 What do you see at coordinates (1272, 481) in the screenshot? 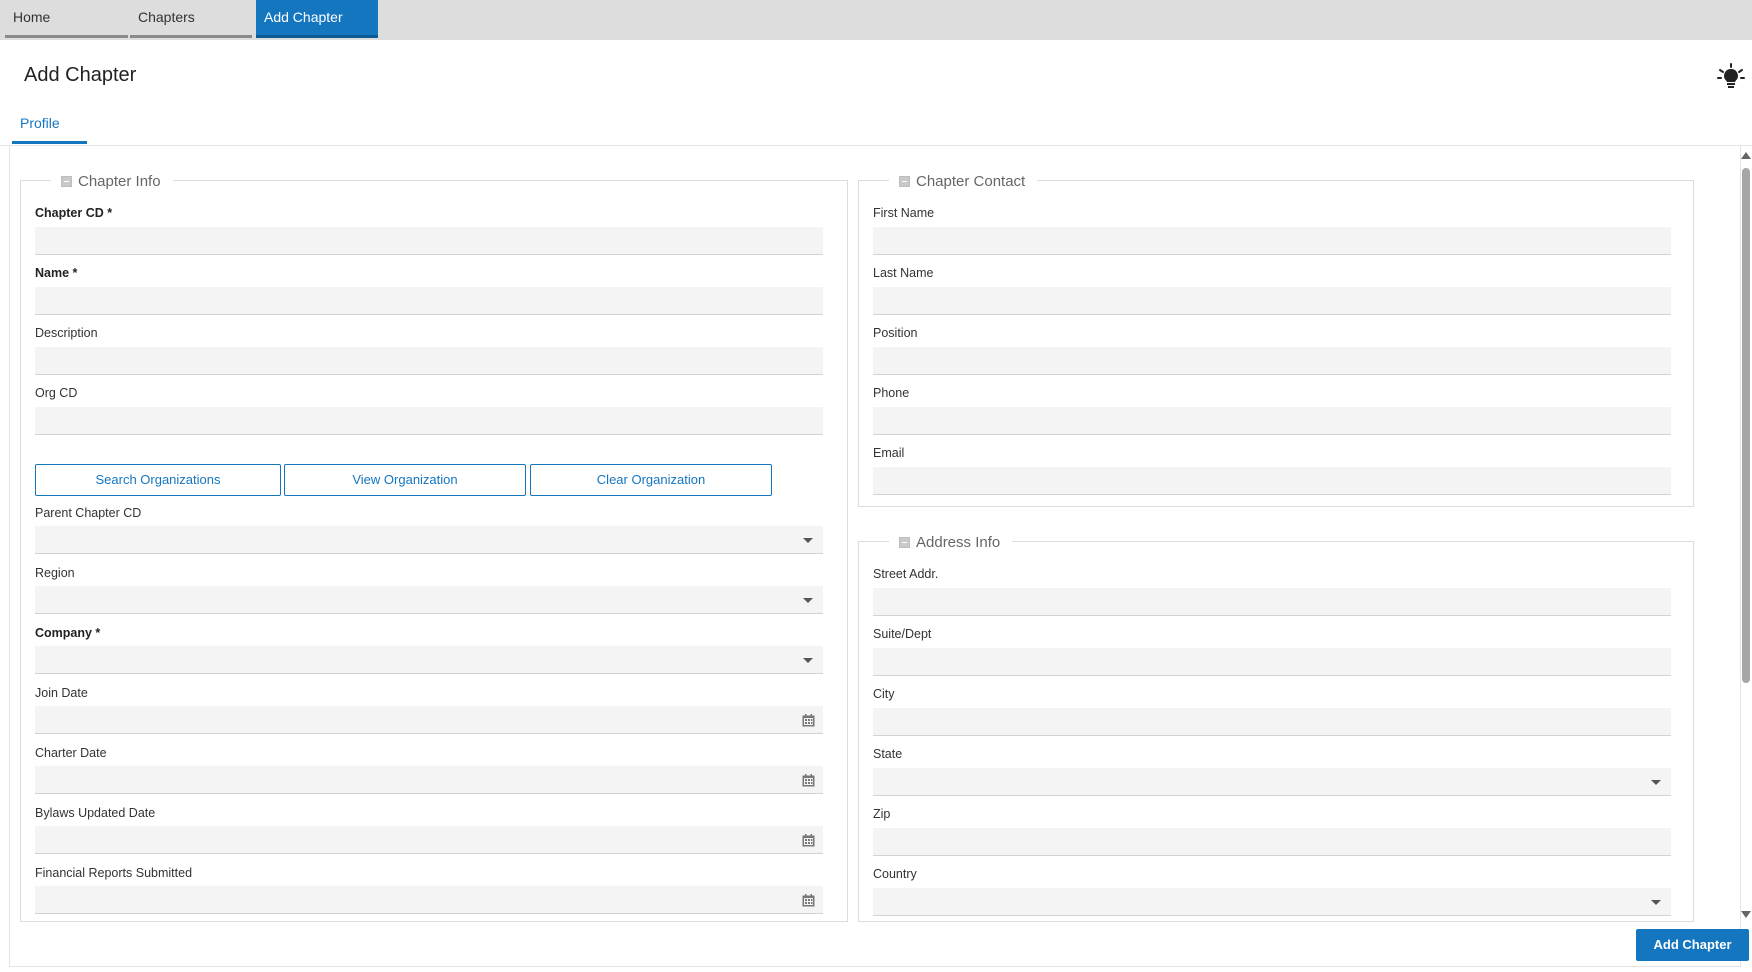
I see `email-input` at bounding box center [1272, 481].